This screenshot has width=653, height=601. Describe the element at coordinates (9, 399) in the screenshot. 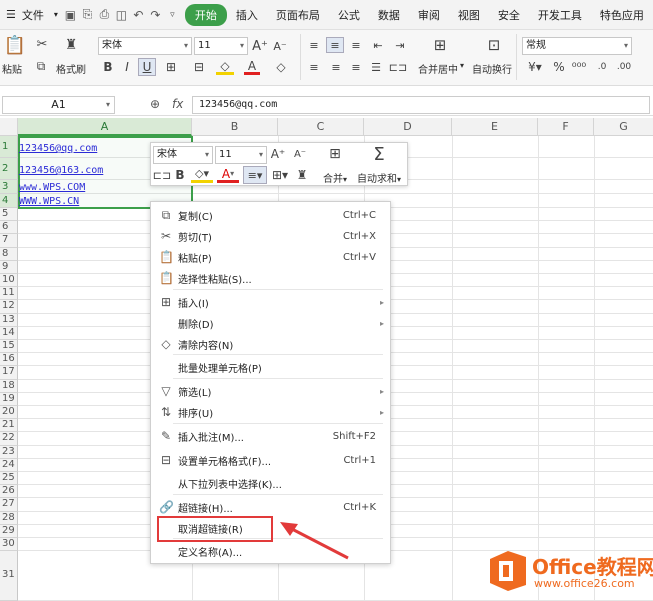

I see `row-header: 19` at that location.